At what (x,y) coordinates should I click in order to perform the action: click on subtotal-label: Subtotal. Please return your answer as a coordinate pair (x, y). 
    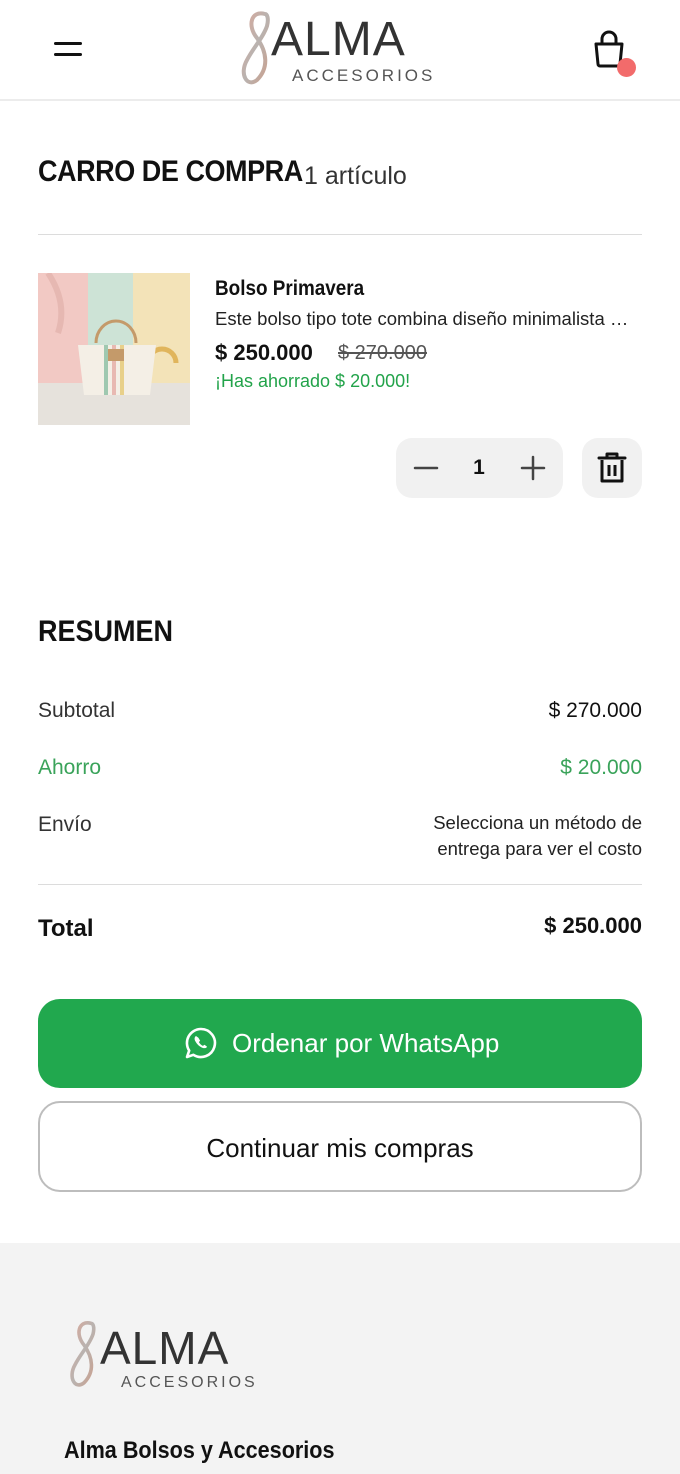
    Looking at the image, I should click on (77, 710).